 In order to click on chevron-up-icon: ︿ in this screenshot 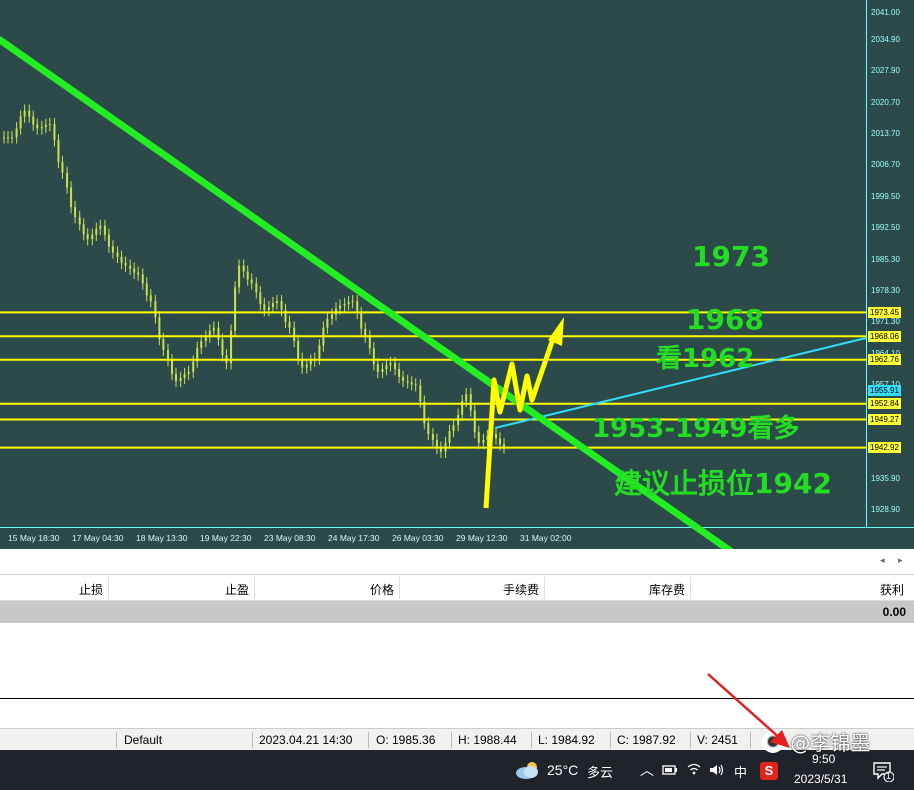, I will do `click(647, 770)`.